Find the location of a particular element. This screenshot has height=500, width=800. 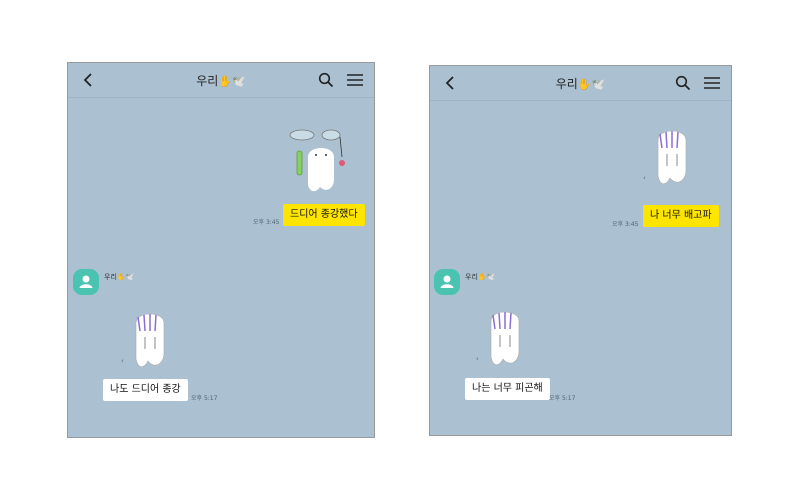

sent-message-bubble: 나 너무 배고파 is located at coordinates (681, 216).